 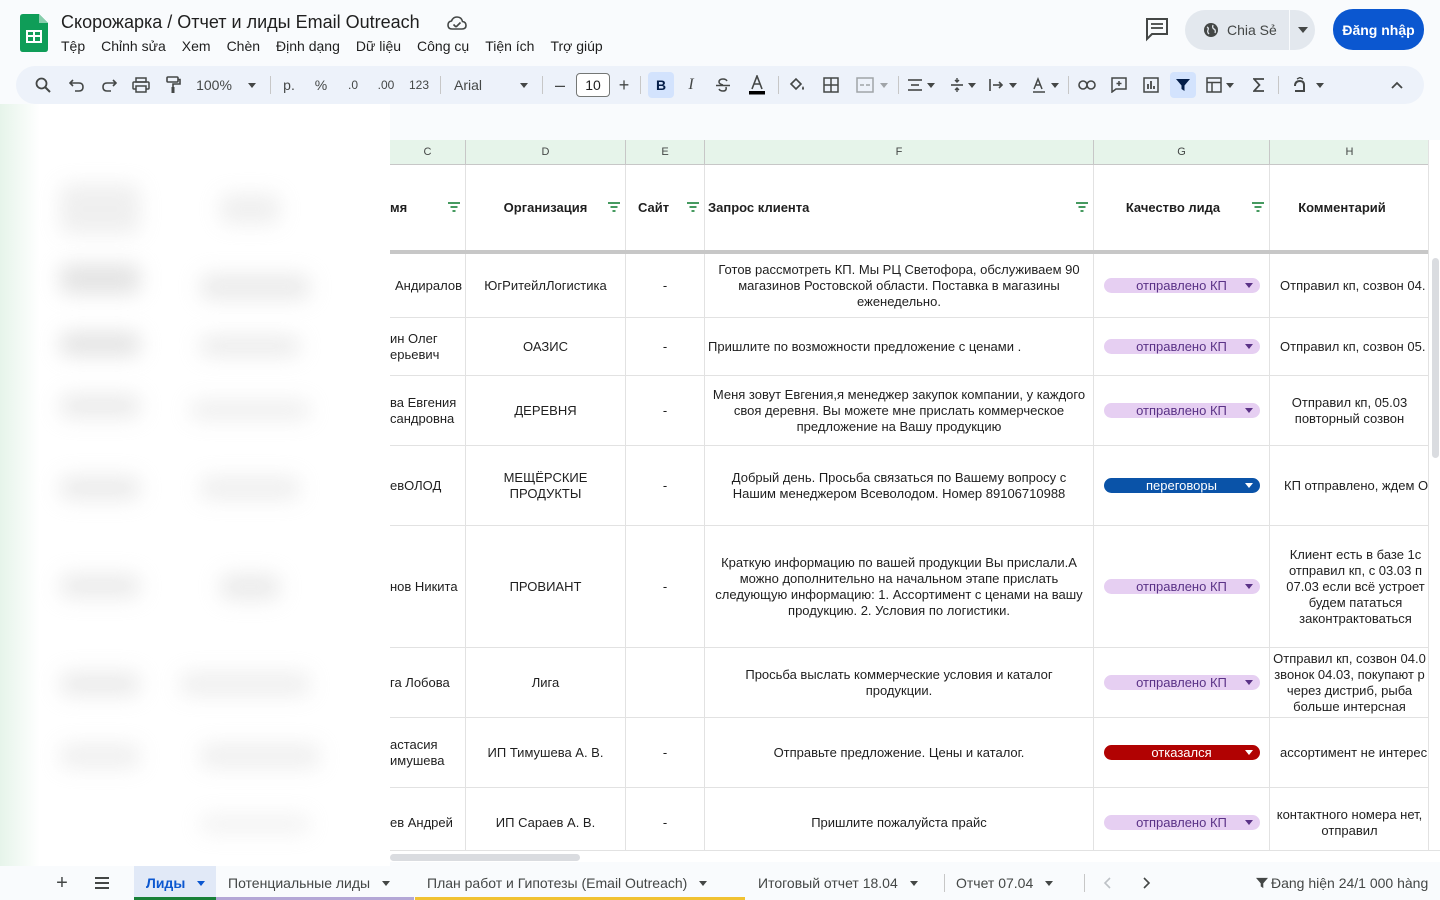 I want to click on hide-menus-button, so click(x=1397, y=85).